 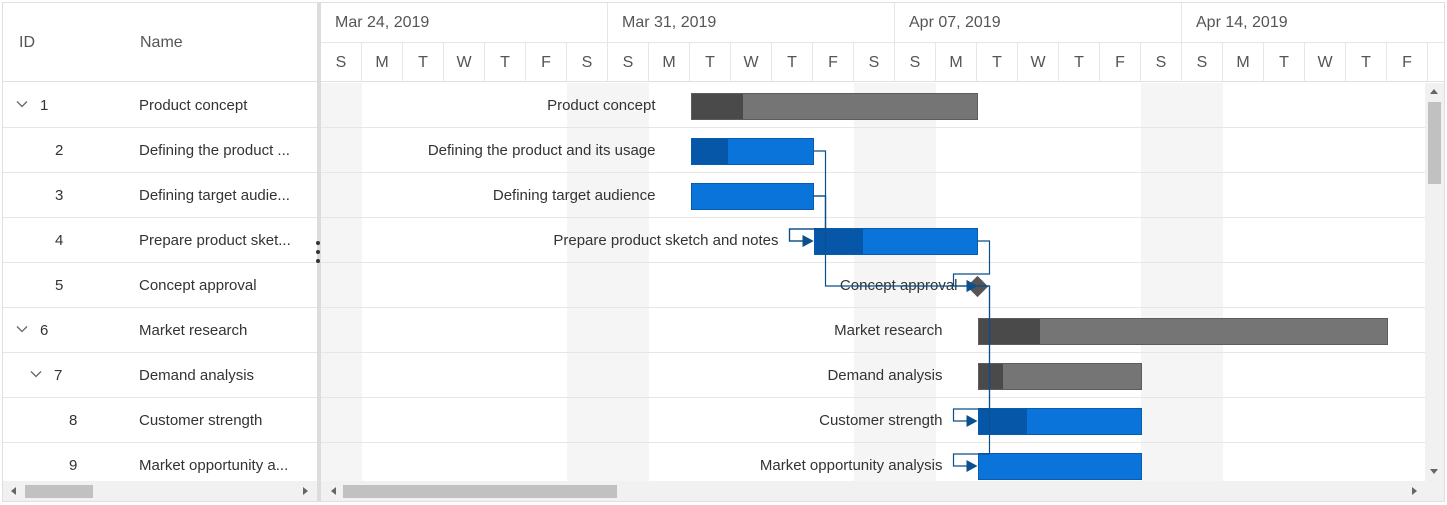 I want to click on table-row: 5 Concept approval, so click(x=160, y=285).